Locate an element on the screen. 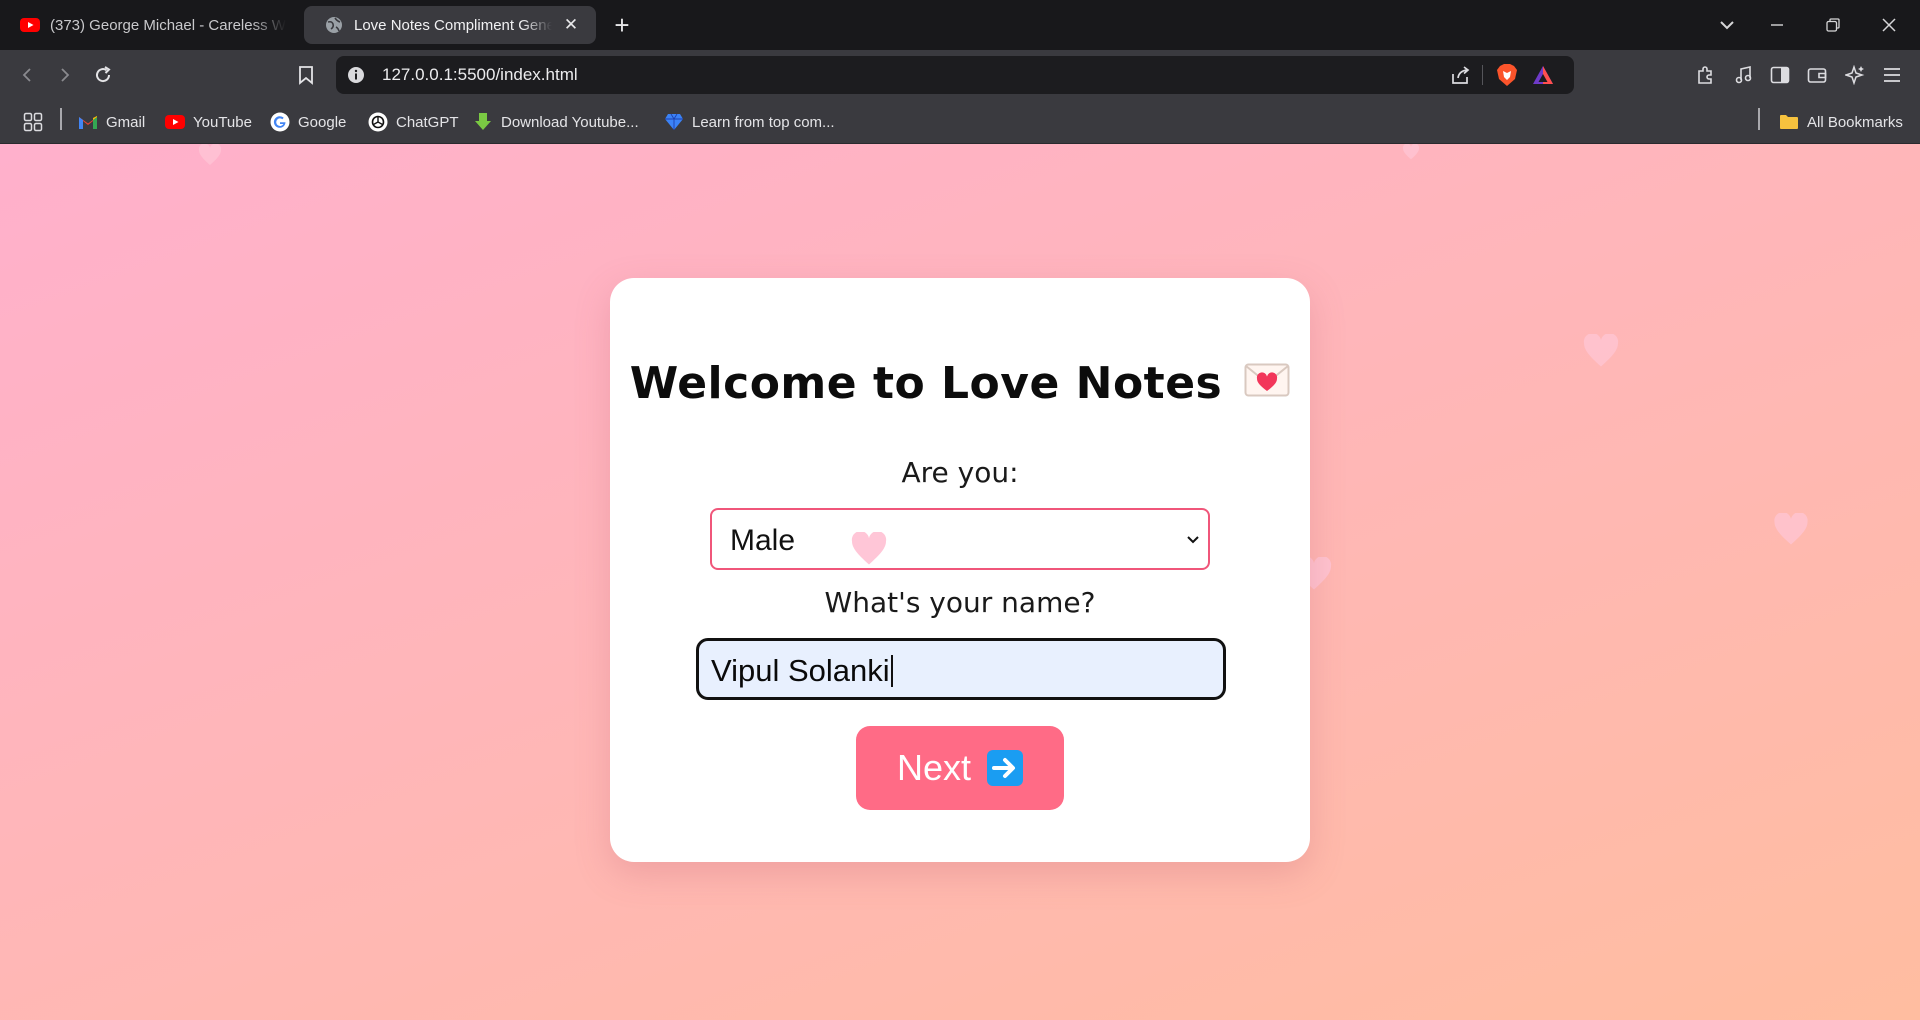  media-icon is located at coordinates (1743, 75).